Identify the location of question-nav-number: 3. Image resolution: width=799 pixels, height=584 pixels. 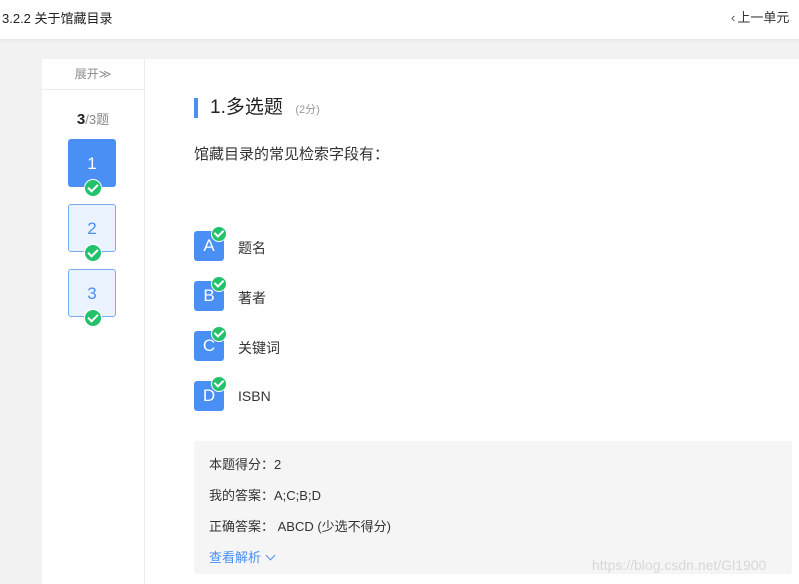
(92, 293).